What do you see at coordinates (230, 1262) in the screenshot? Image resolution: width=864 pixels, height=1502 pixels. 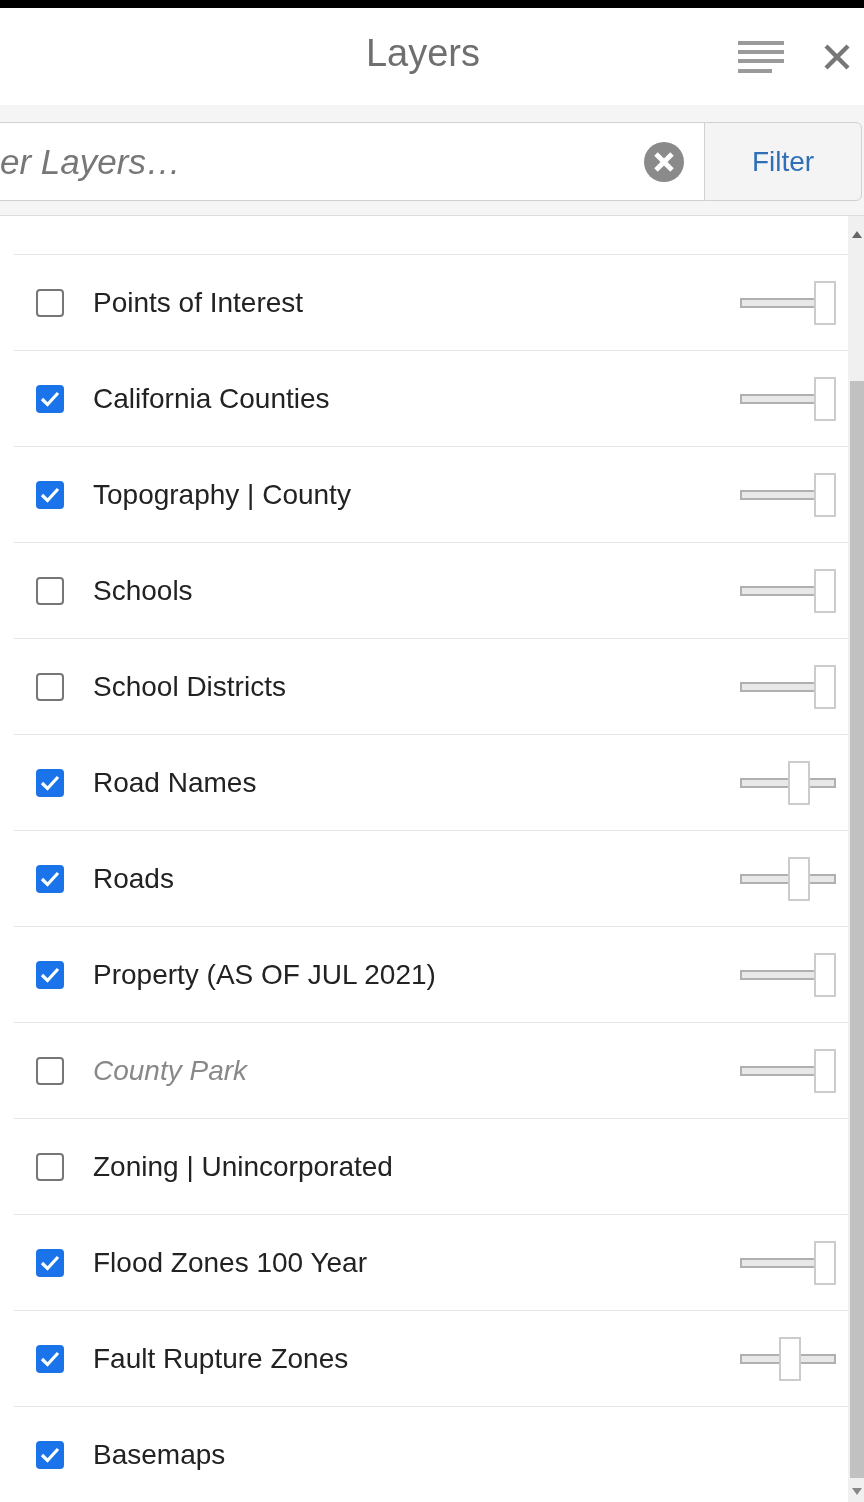 I see `layer-name: Flood Zones 100 Year` at bounding box center [230, 1262].